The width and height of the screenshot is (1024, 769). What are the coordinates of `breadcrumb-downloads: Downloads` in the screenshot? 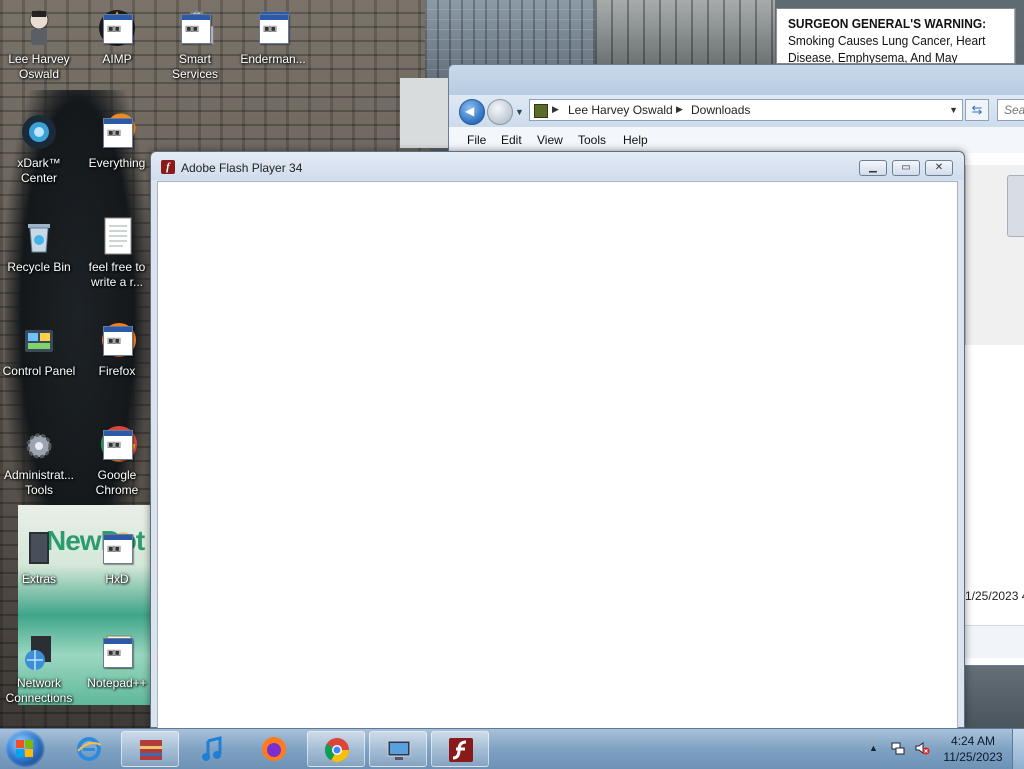 It's located at (720, 110).